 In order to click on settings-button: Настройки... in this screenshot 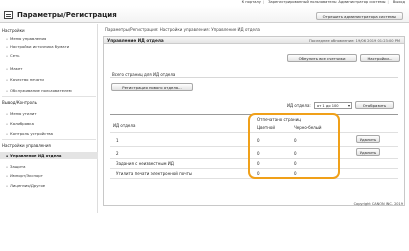, I will do `click(380, 58)`.